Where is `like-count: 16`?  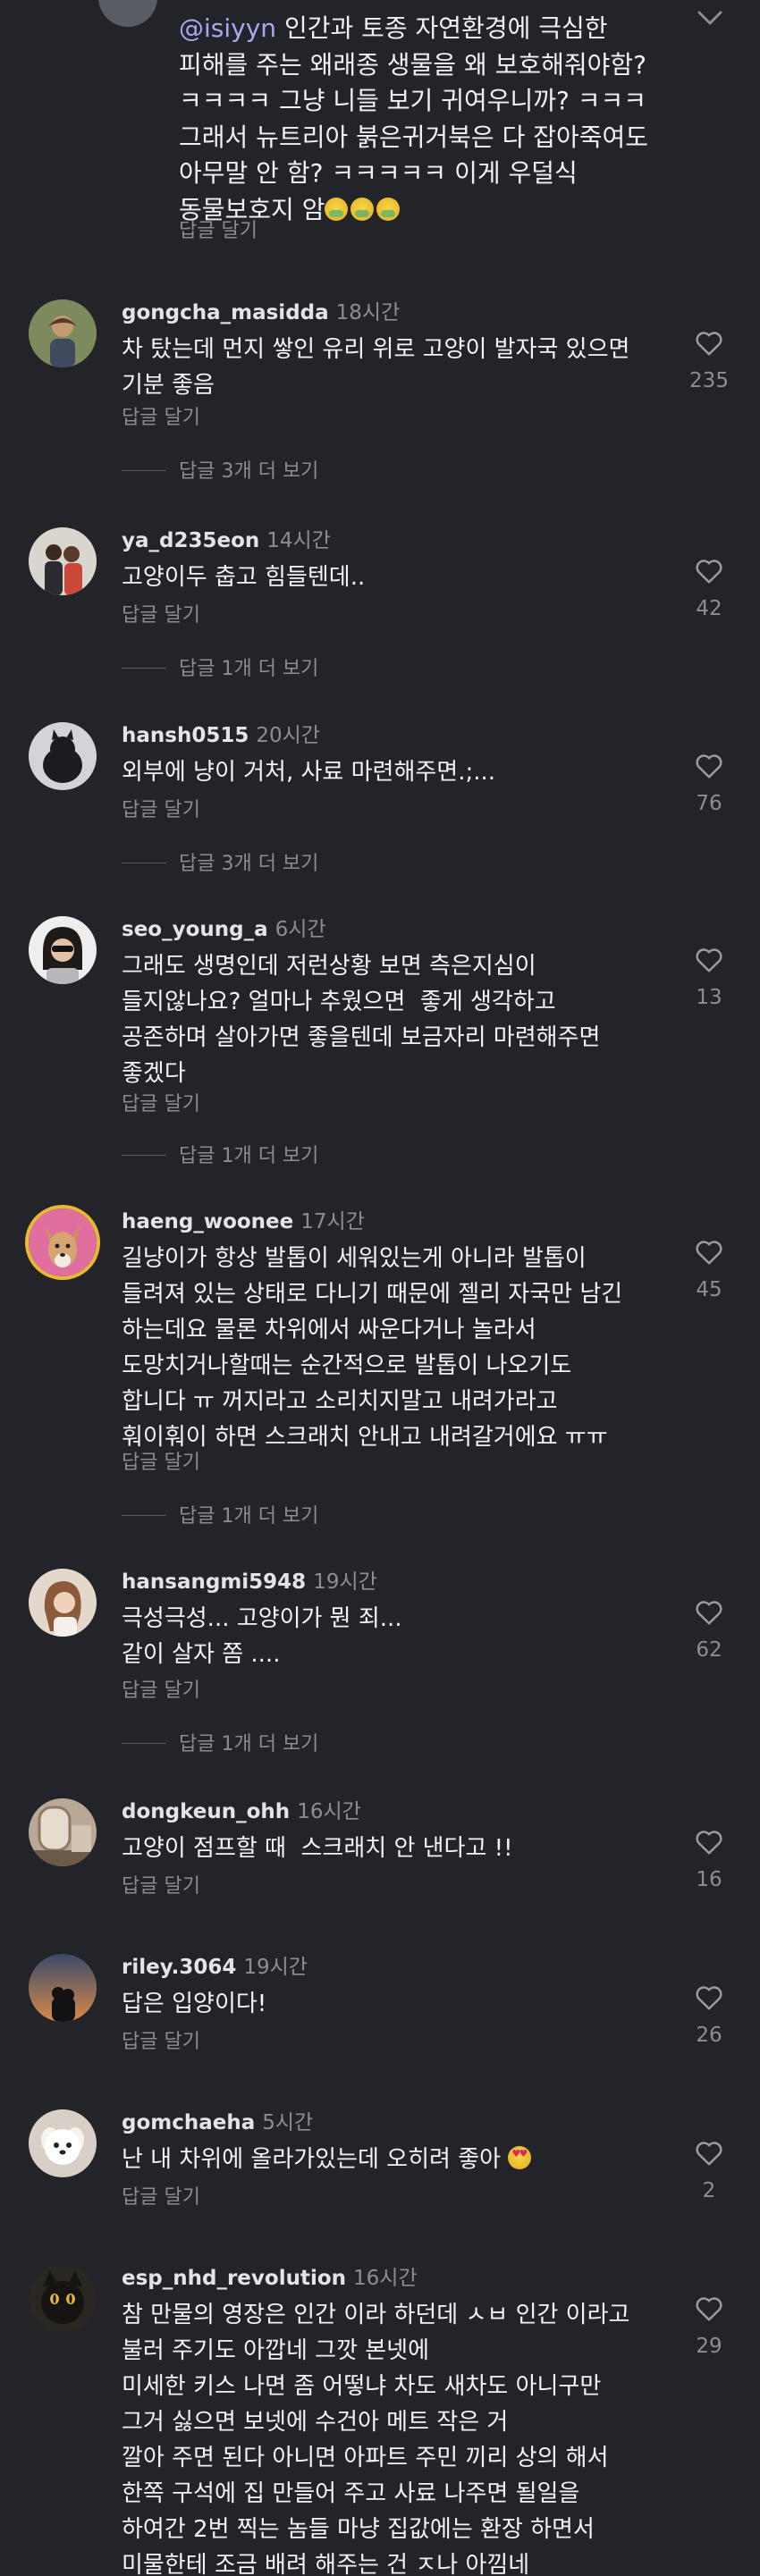
like-count: 16 is located at coordinates (709, 1880).